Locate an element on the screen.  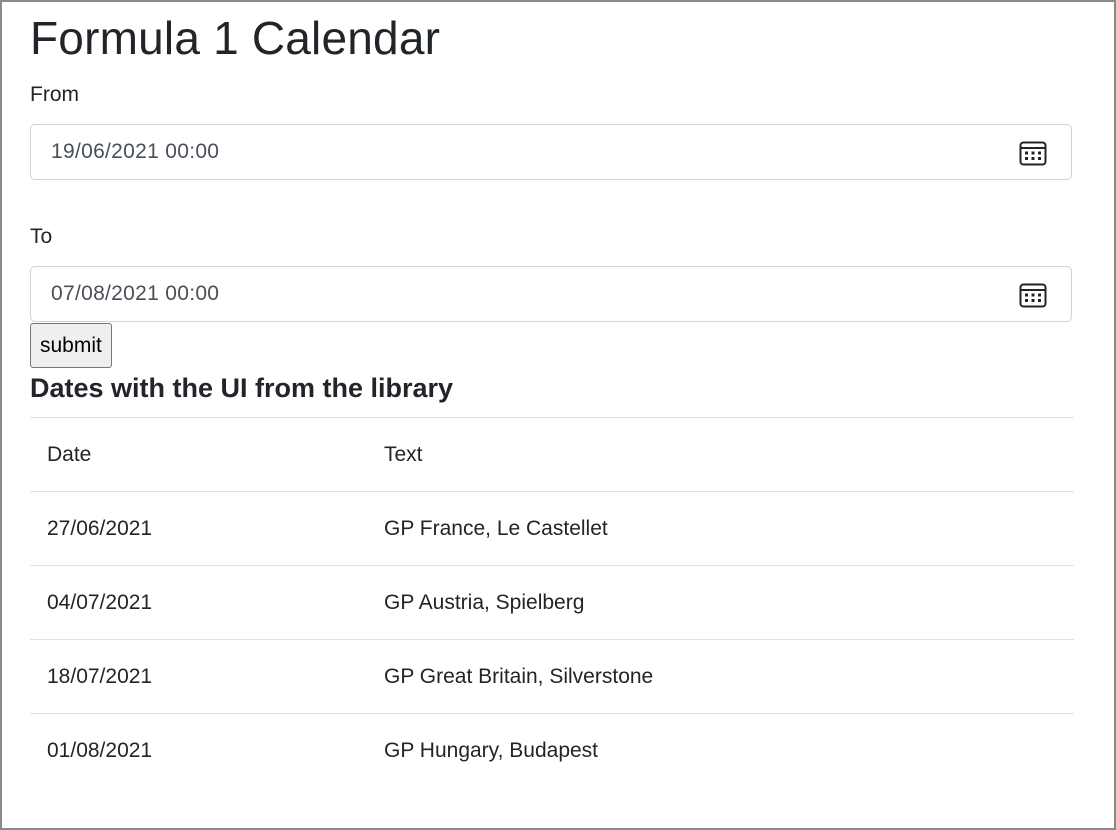
table-row: 04/07/2021 GP Austria, Spielberg is located at coordinates (552, 602).